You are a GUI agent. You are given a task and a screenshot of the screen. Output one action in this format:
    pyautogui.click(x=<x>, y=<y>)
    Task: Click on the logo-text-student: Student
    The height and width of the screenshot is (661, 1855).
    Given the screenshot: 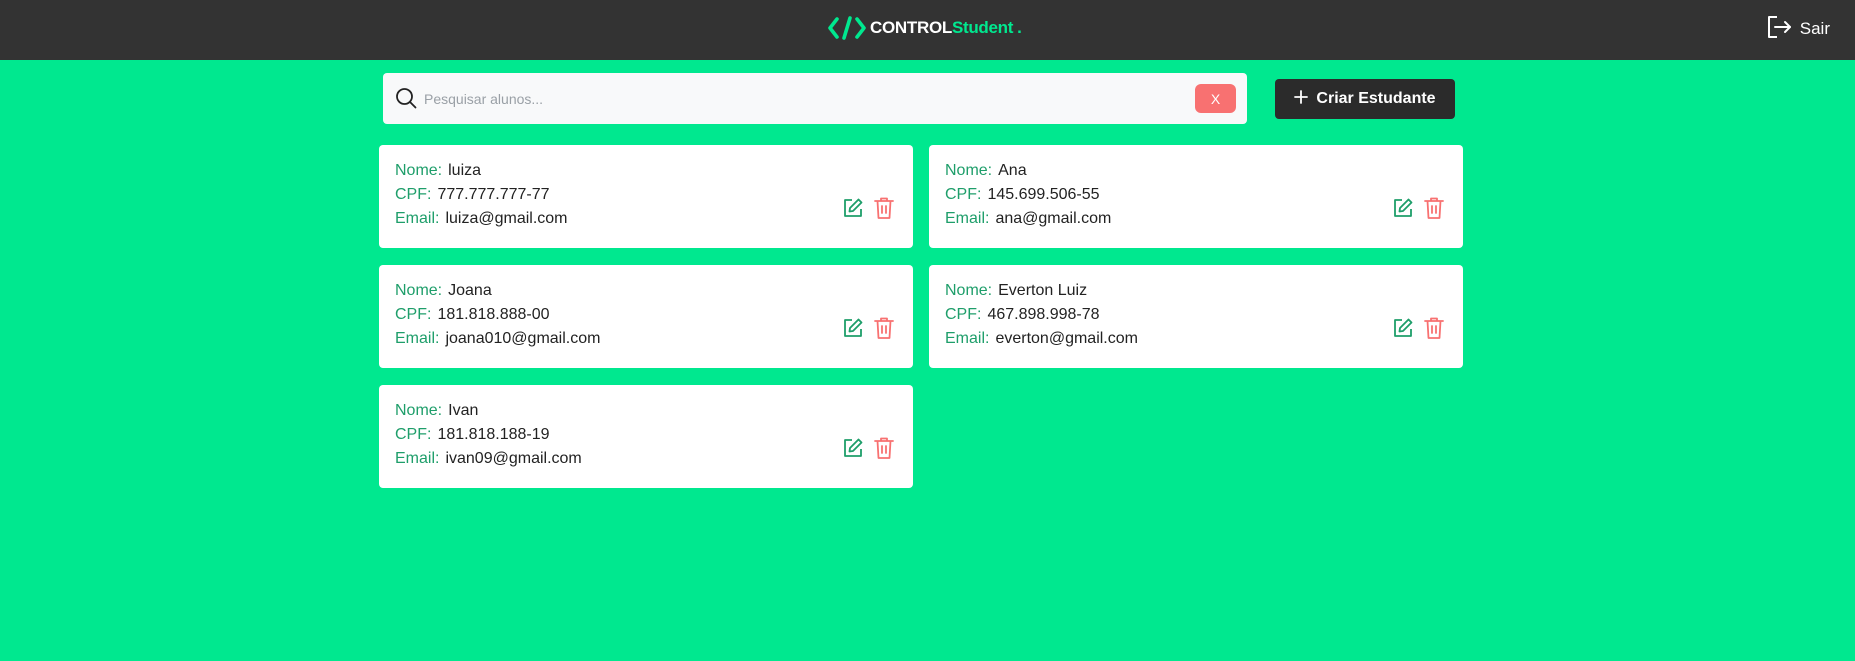 What is the action you would take?
    pyautogui.click(x=982, y=27)
    